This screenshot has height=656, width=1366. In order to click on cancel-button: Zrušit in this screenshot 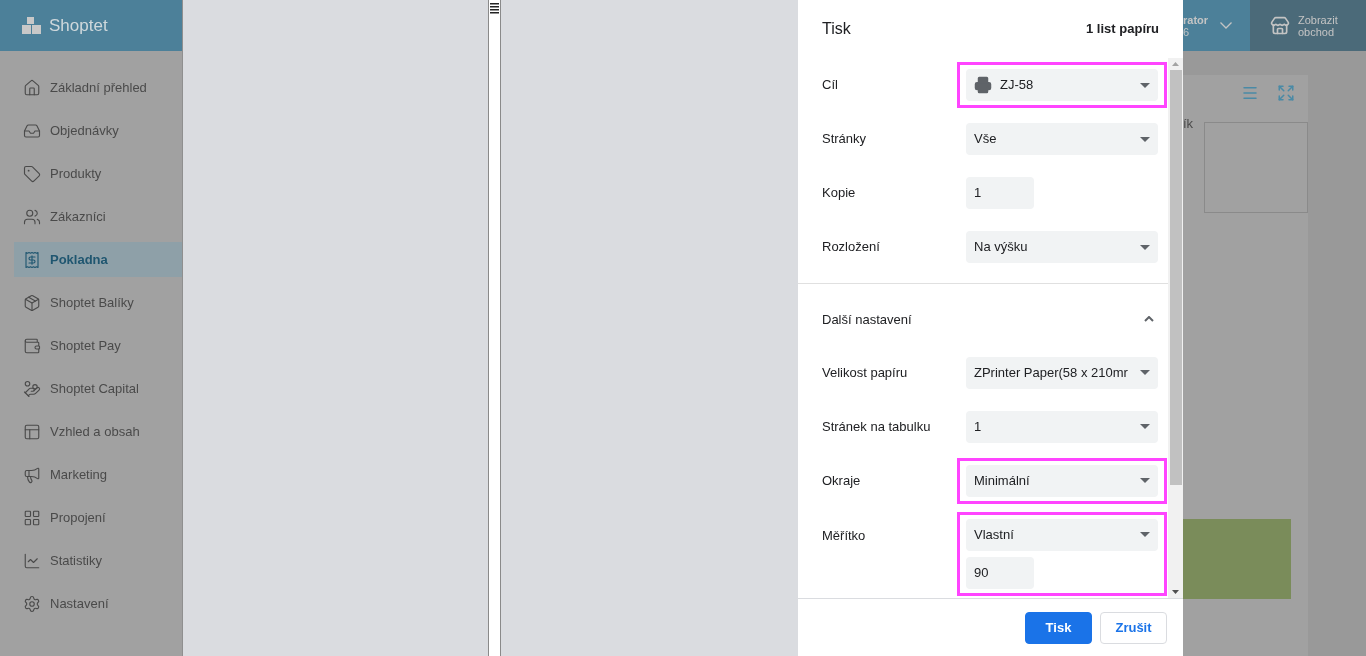, I will do `click(1133, 627)`.